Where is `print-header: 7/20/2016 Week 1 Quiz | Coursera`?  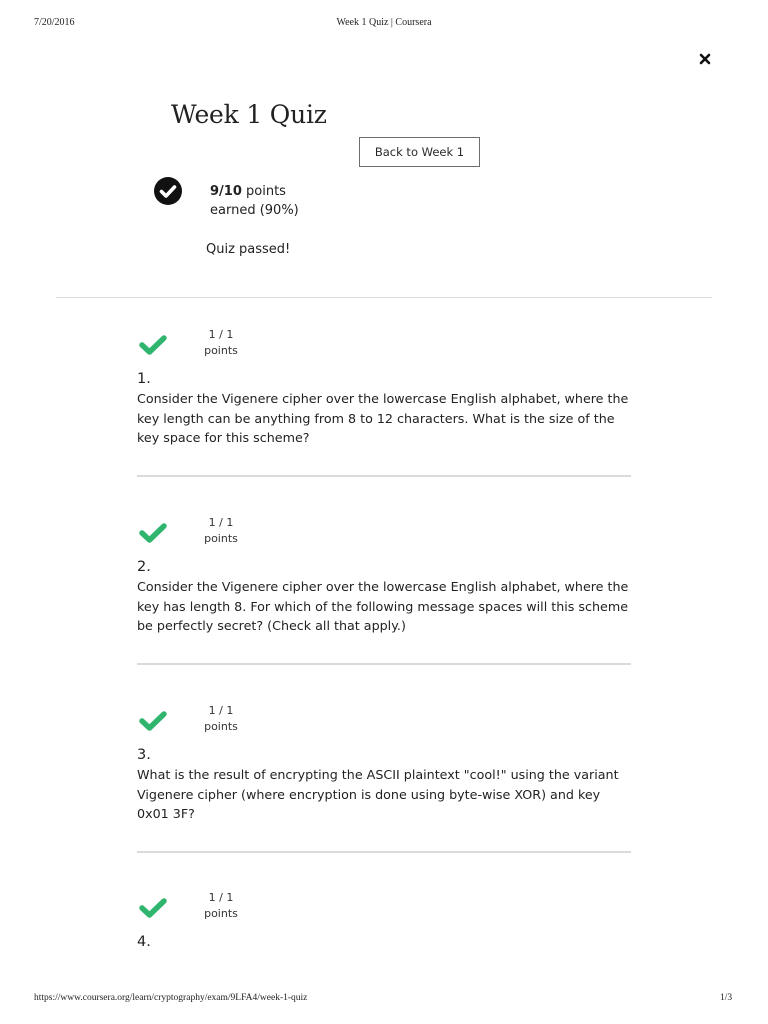
print-header: 7/20/2016 Week 1 Quiz | Coursera is located at coordinates (384, 24).